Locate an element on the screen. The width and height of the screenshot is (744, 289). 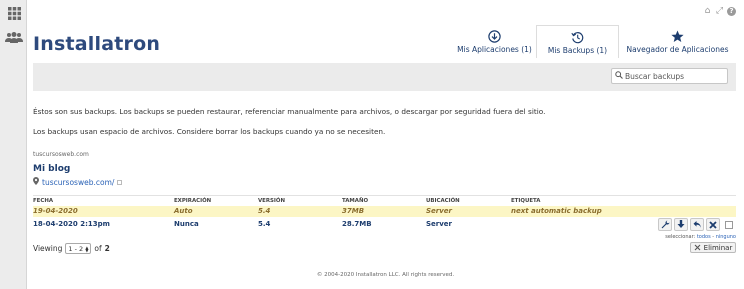
col-expiracion: EXPIRACIÓN is located at coordinates (193, 201).